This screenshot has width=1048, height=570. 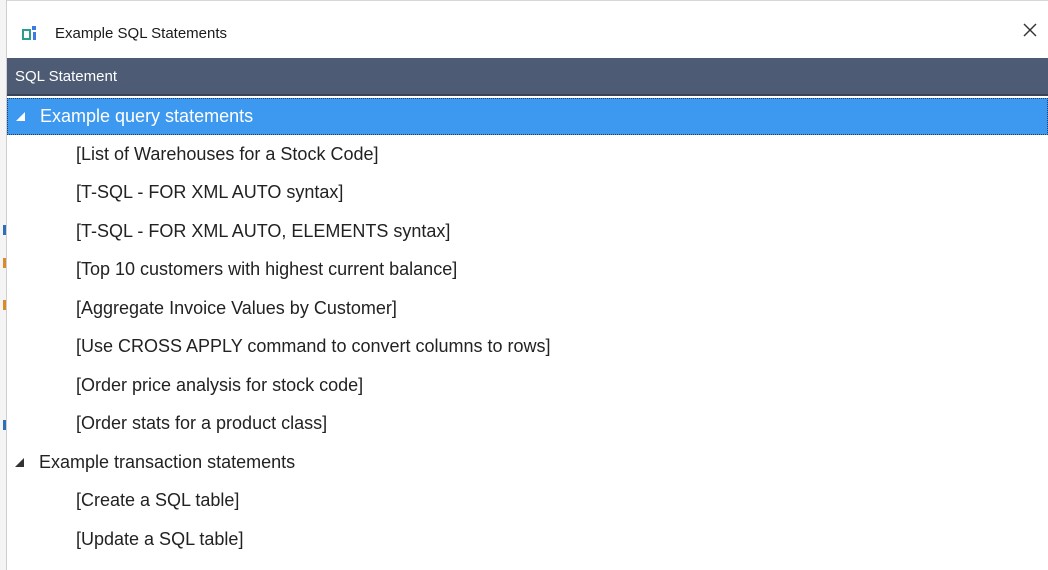 I want to click on tree-item: [Create a SQL table], so click(x=527, y=501).